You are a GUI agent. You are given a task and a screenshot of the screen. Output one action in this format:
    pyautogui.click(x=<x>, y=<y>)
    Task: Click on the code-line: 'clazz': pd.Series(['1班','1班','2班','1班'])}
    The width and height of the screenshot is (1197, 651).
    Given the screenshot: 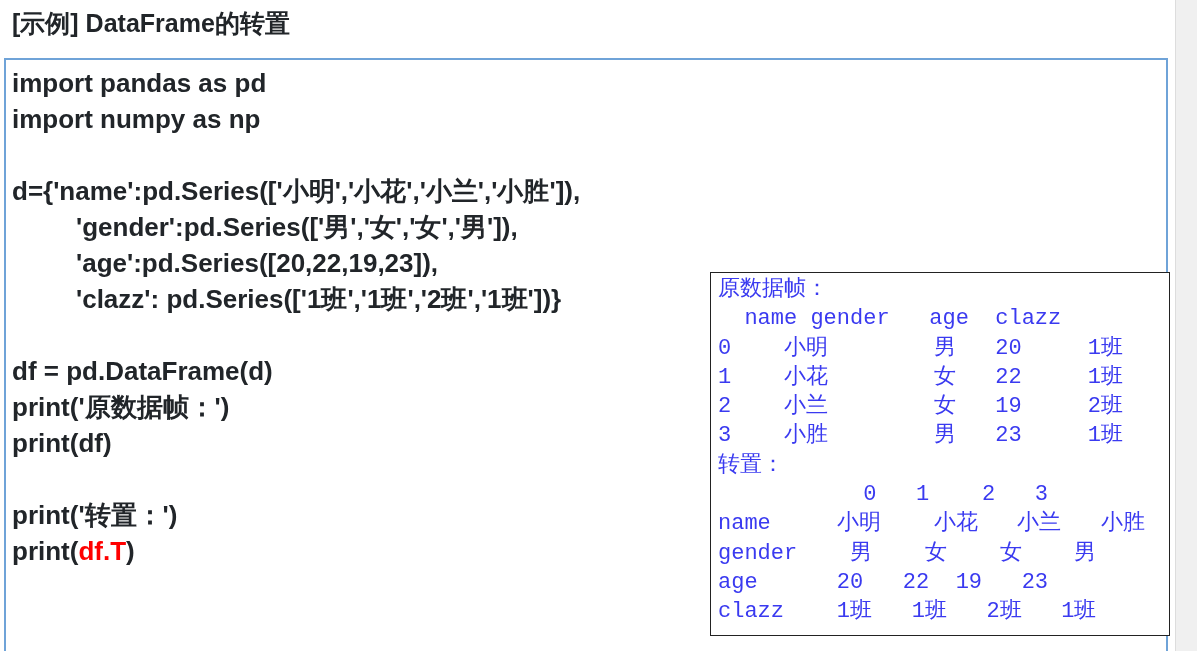 What is the action you would take?
    pyautogui.click(x=319, y=299)
    